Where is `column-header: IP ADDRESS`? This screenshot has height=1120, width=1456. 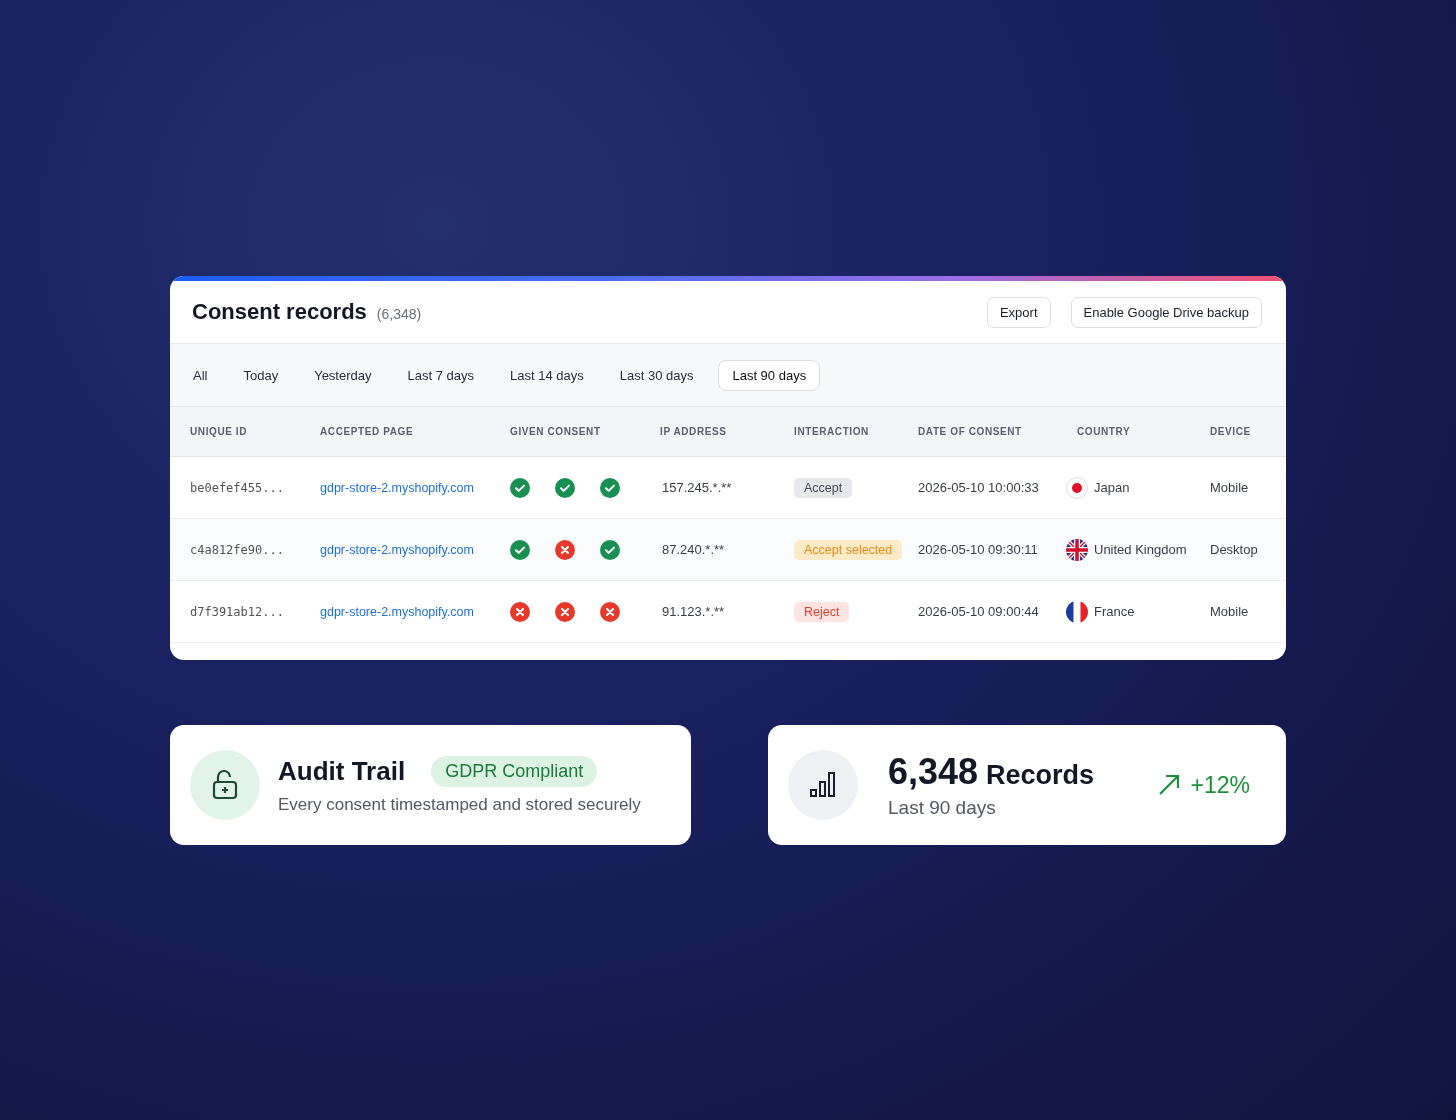 column-header: IP ADDRESS is located at coordinates (707, 432).